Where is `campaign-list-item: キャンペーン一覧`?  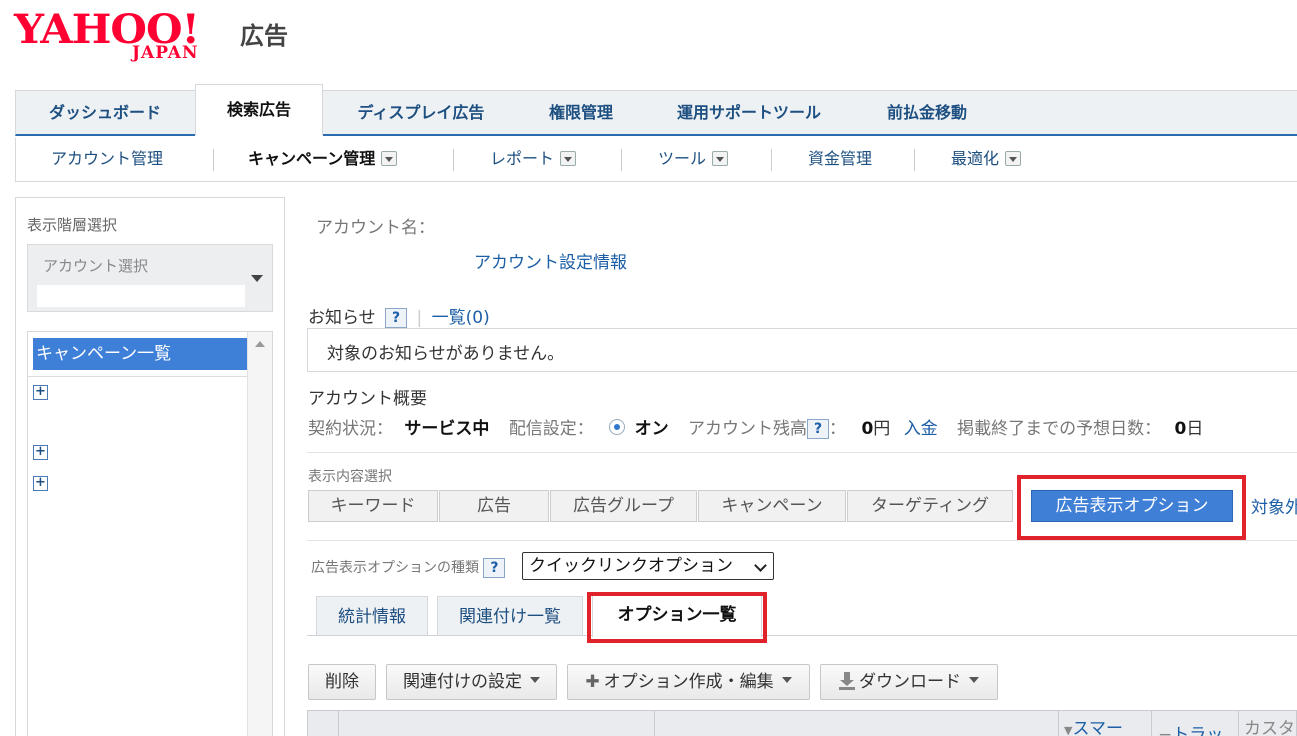 campaign-list-item: キャンペーン一覧 is located at coordinates (140, 354).